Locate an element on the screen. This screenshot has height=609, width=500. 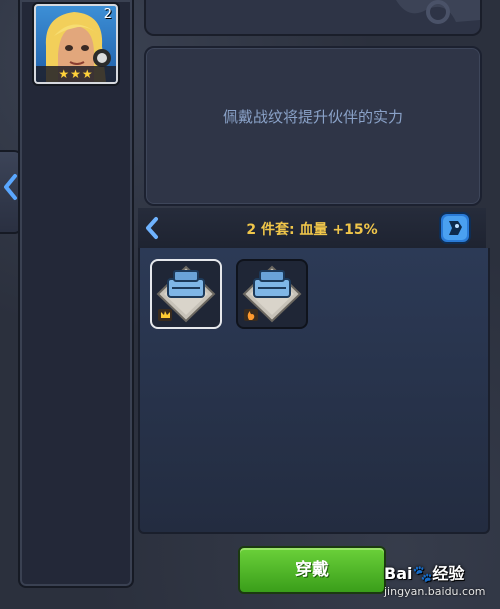
watermark-logo: Bai🐾经验 is located at coordinates (424, 573).